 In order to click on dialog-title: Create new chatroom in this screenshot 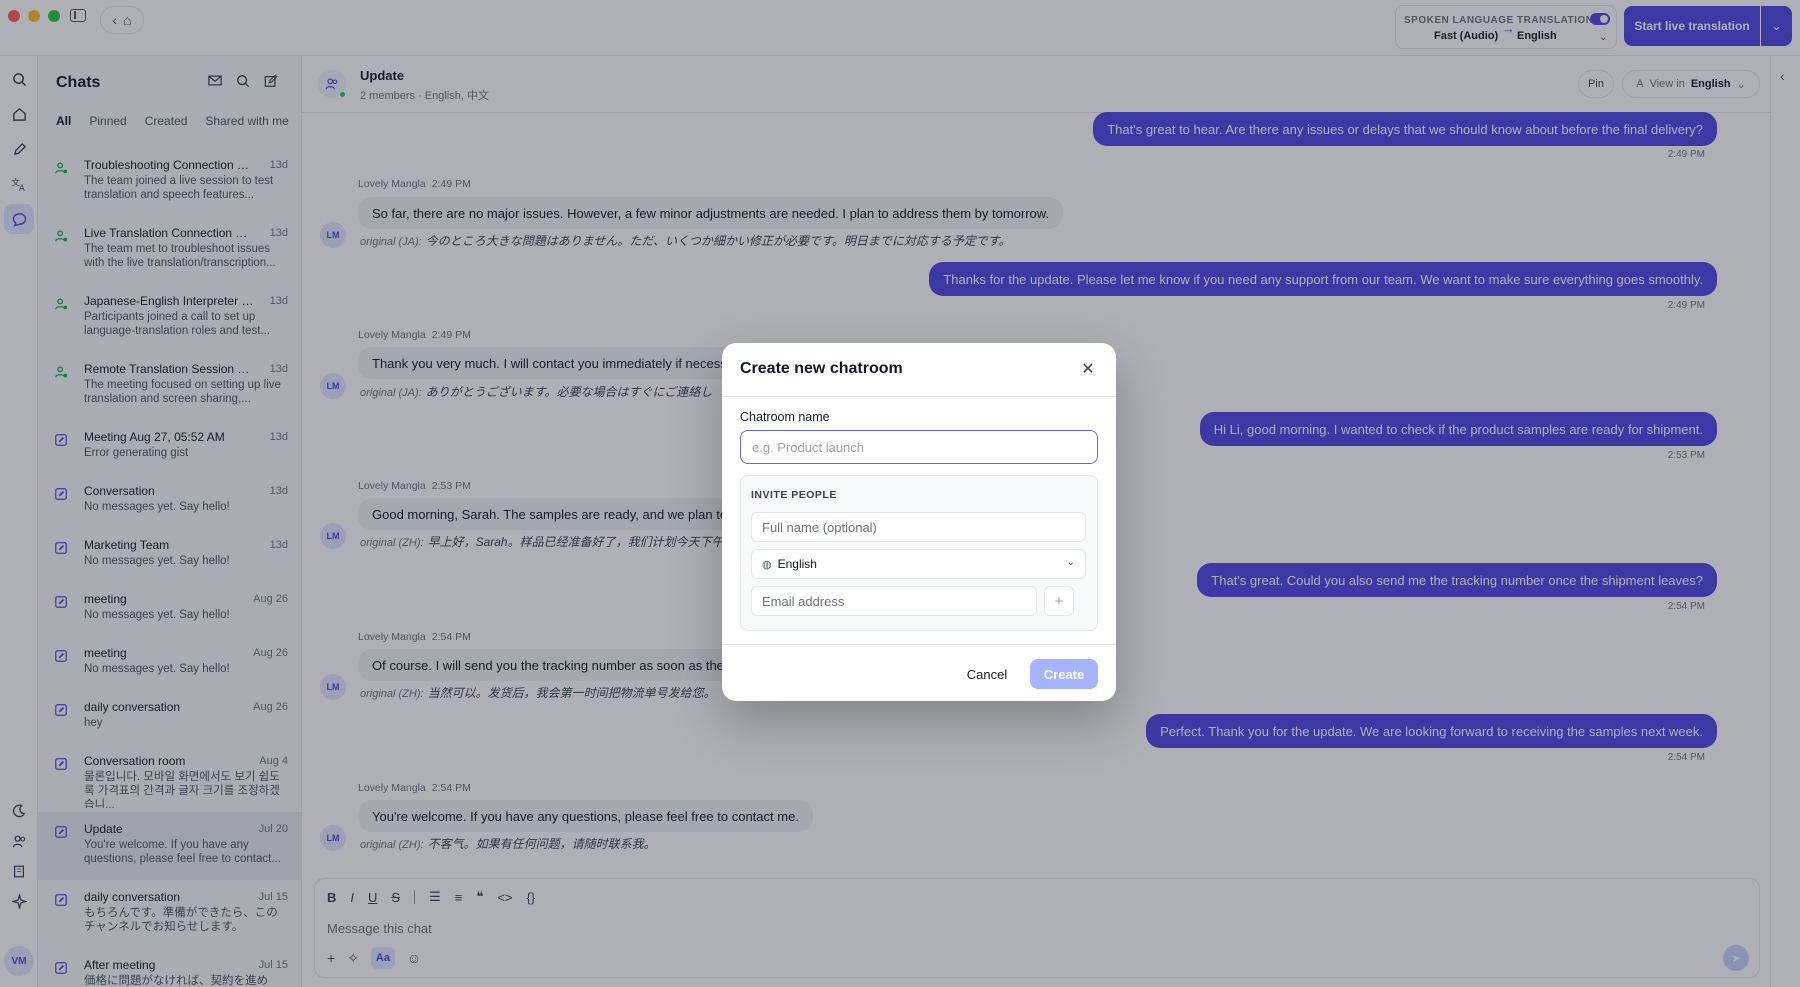, I will do `click(821, 368)`.